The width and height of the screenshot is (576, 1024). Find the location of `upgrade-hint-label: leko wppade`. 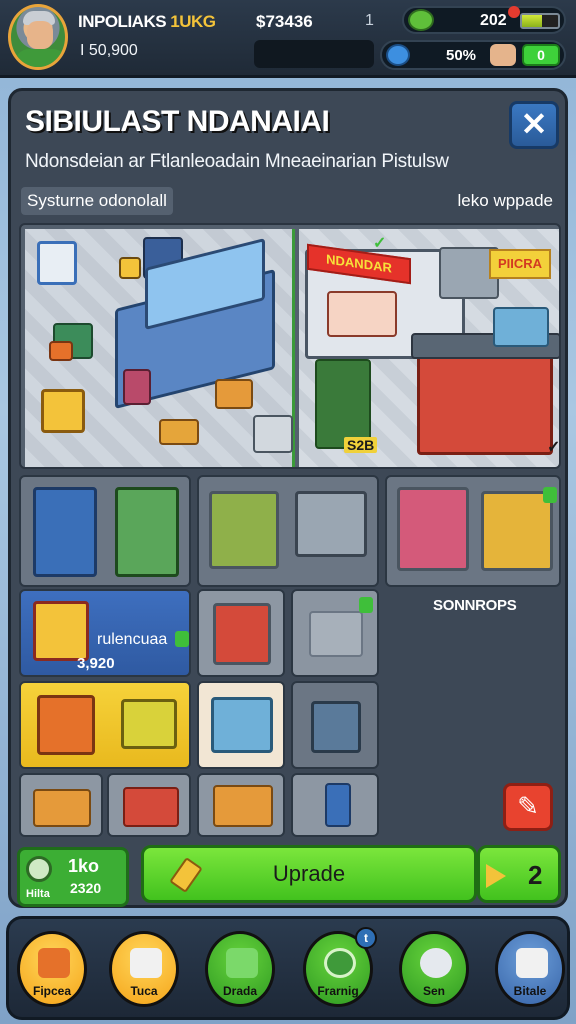

upgrade-hint-label: leko wppade is located at coordinates (505, 200).